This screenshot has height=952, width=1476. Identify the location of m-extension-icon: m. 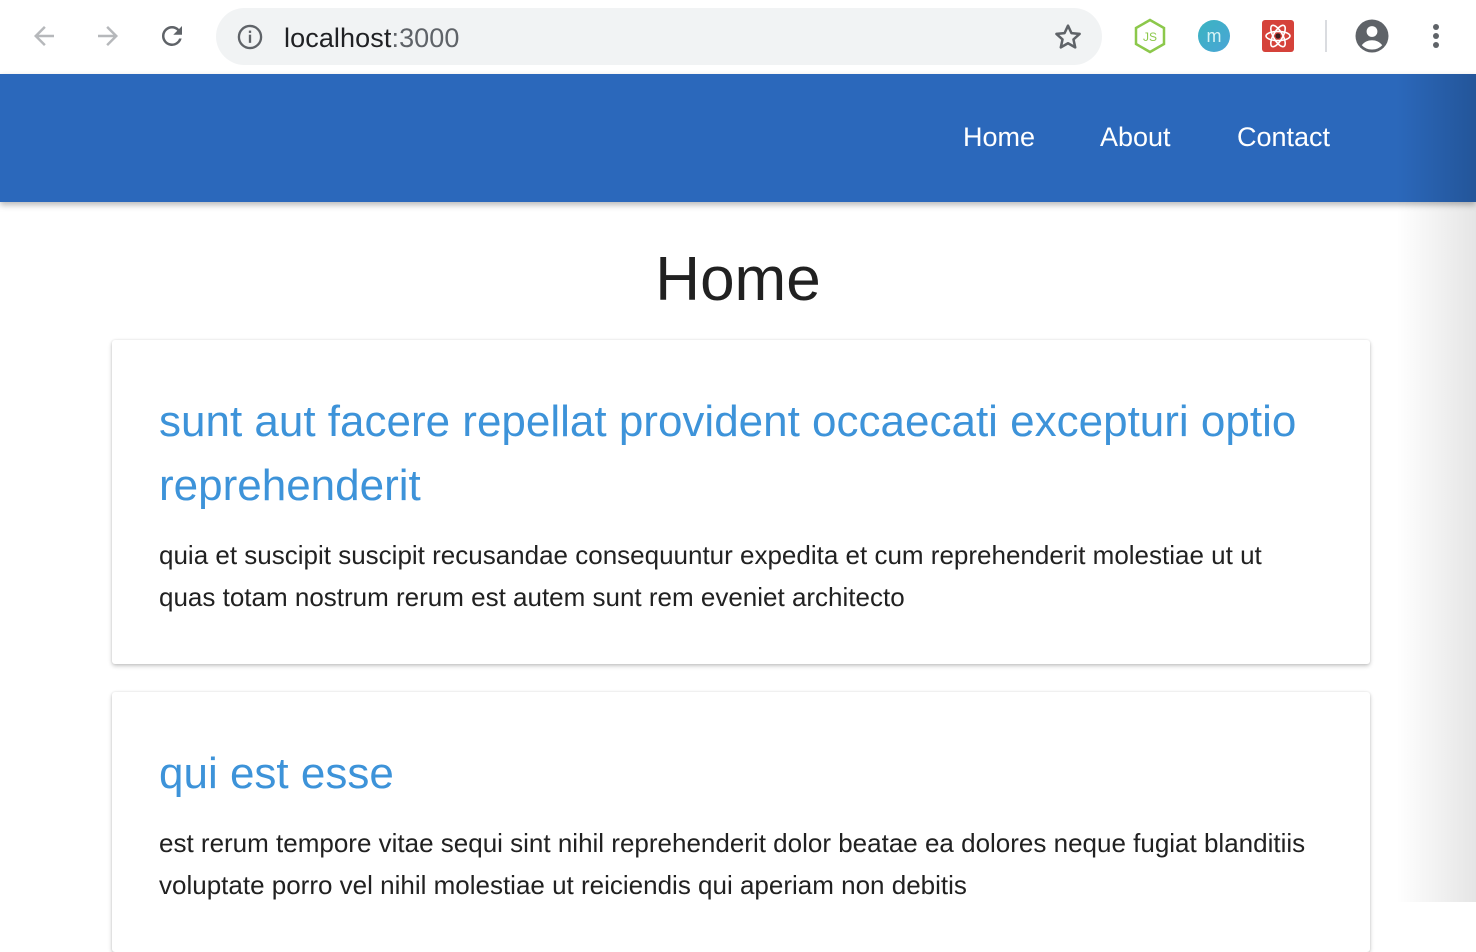
(1214, 36).